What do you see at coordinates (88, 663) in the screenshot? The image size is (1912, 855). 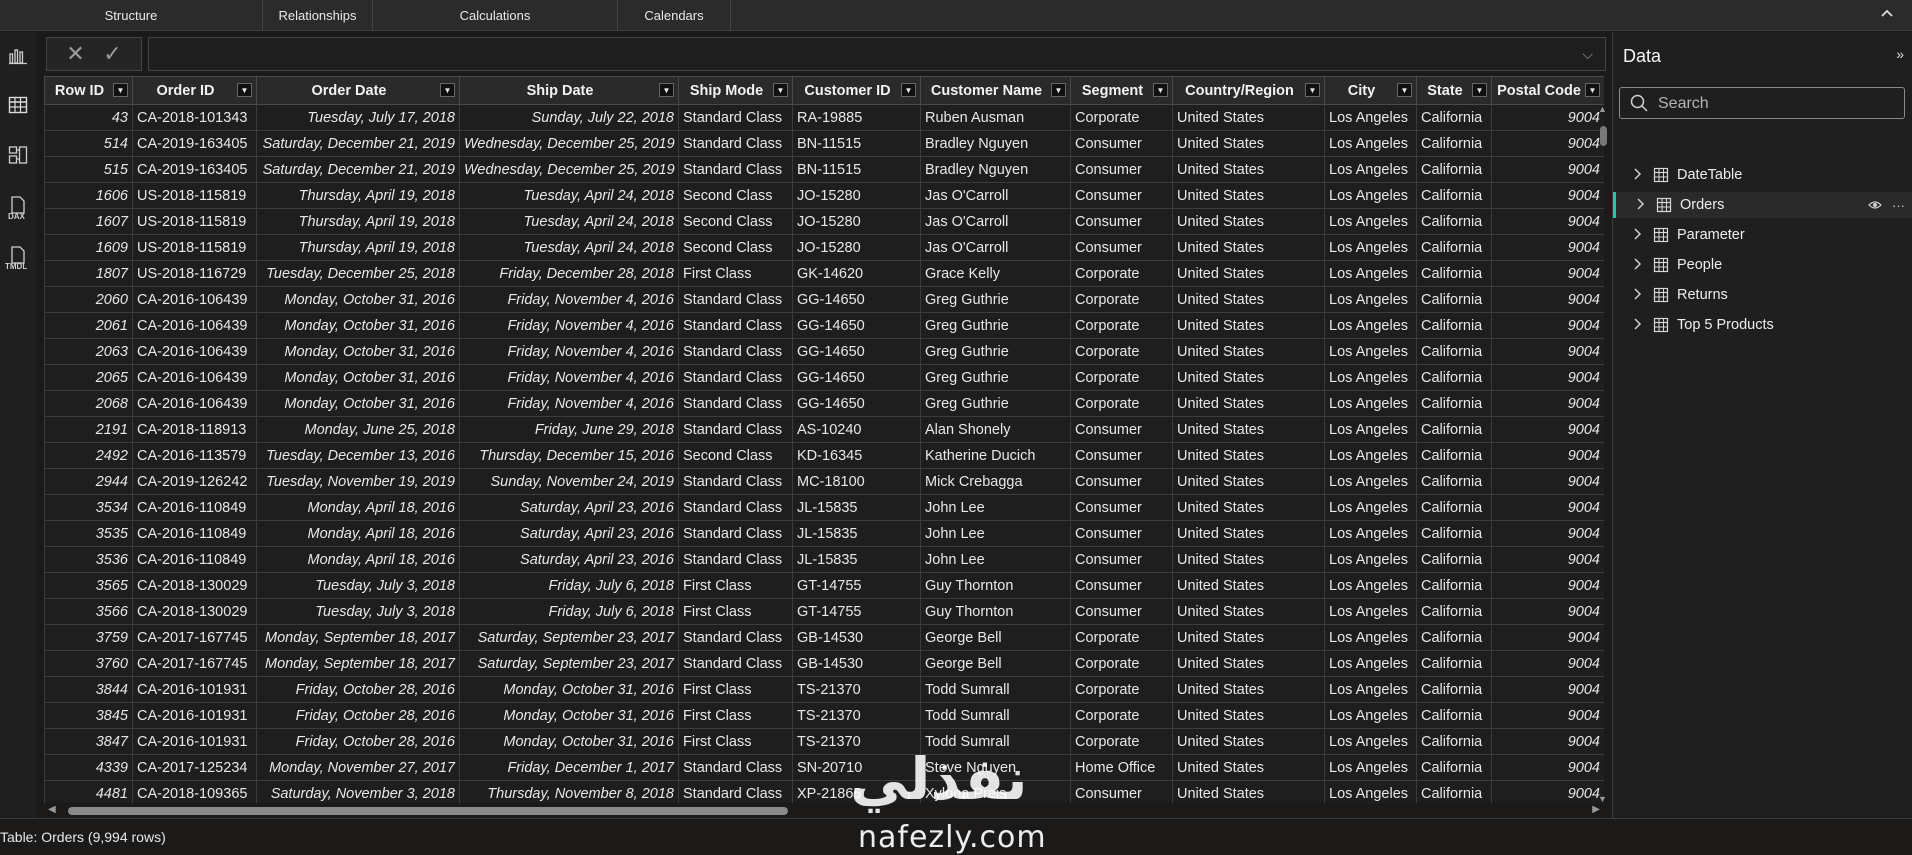 I see `table-cell: 3760` at bounding box center [88, 663].